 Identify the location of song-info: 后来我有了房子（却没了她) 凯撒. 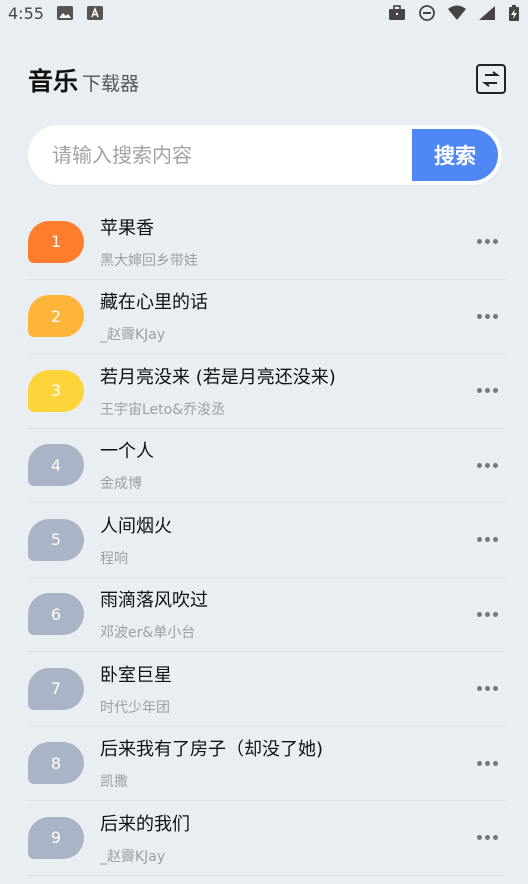
(286, 763).